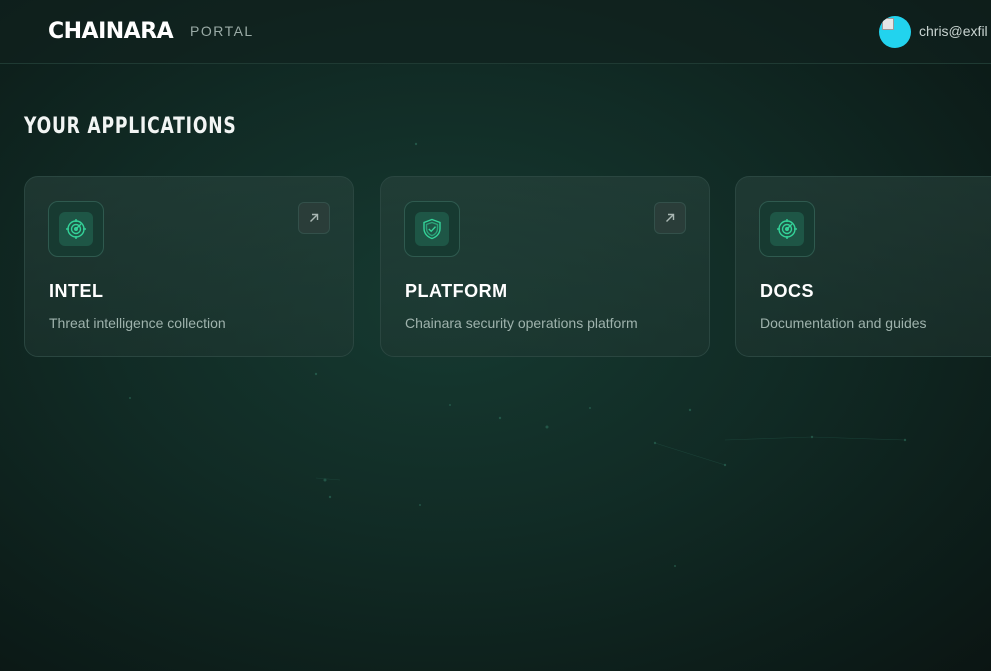 The width and height of the screenshot is (991, 671). What do you see at coordinates (521, 323) in the screenshot?
I see `app-description: Chainara security operations platform` at bounding box center [521, 323].